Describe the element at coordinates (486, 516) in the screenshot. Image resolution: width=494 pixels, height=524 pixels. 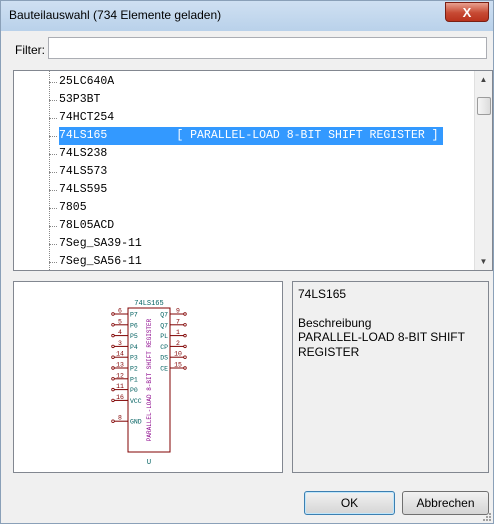
I see `resize-grip-icon` at that location.